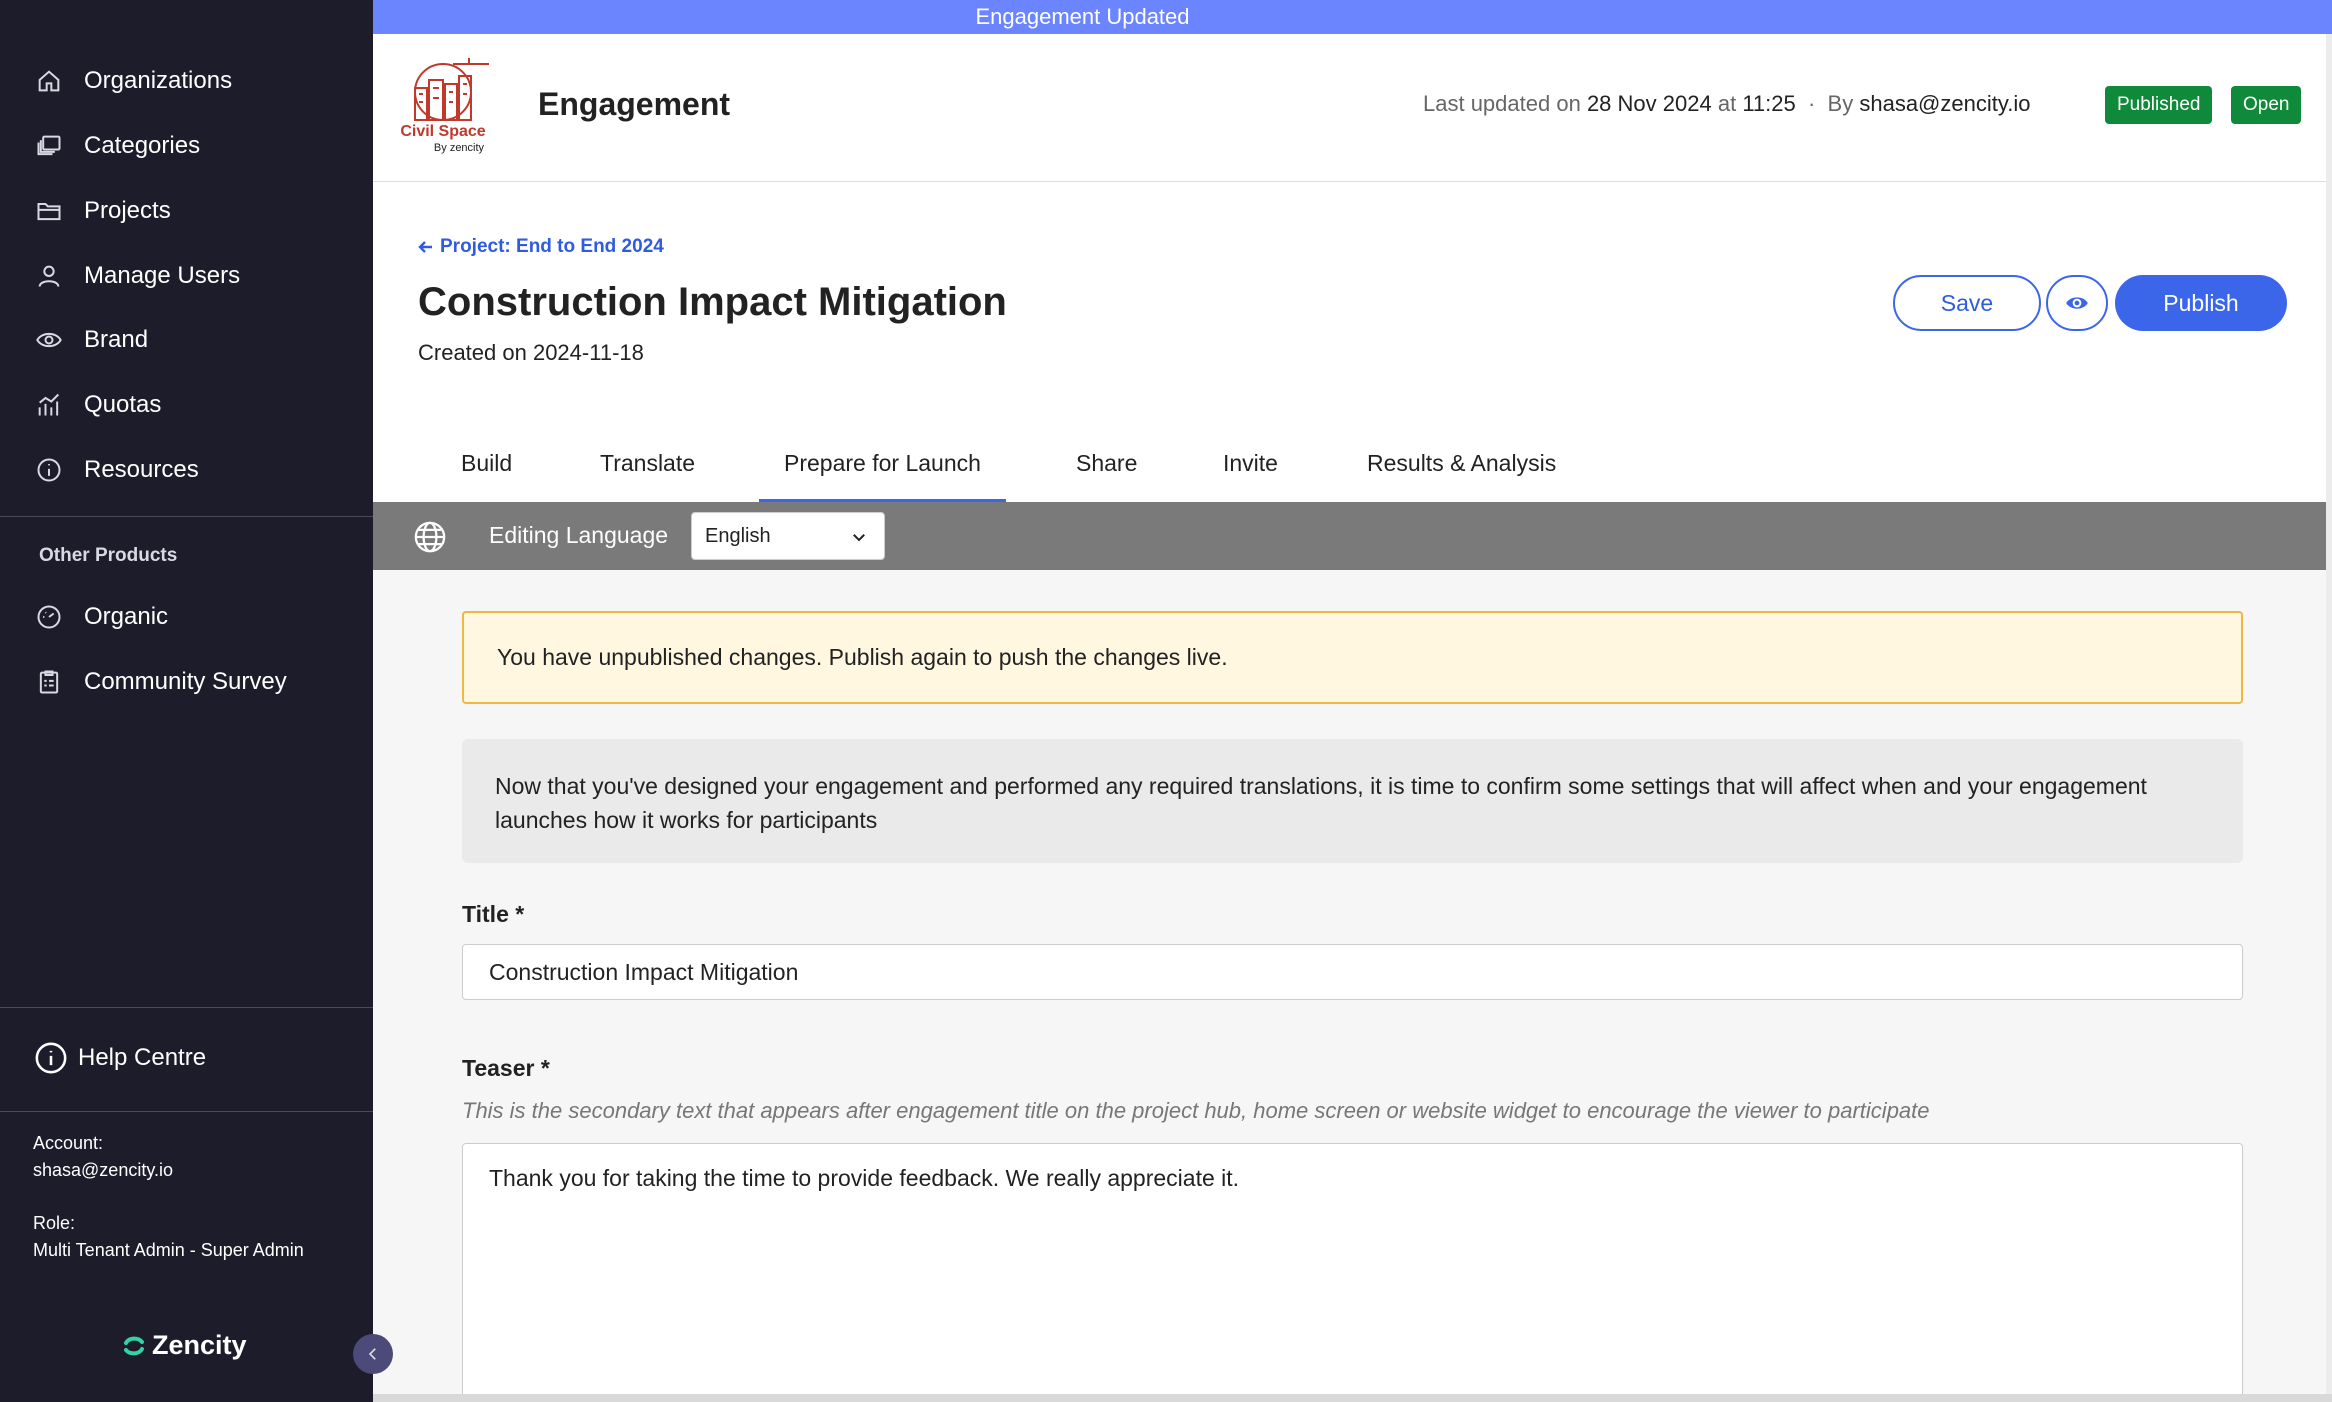 This screenshot has height=1402, width=2332. What do you see at coordinates (1106, 471) in the screenshot?
I see `tab-share: Share` at bounding box center [1106, 471].